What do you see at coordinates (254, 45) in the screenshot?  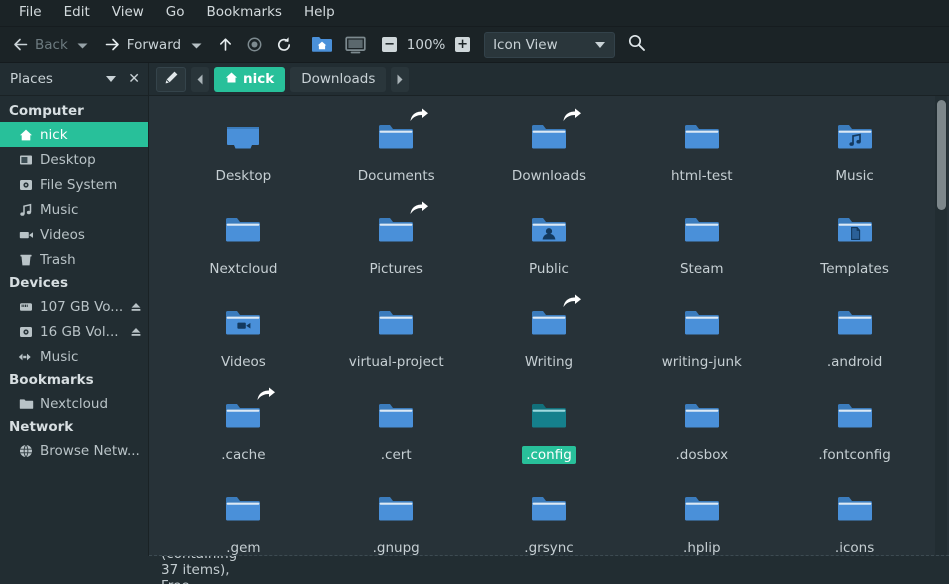 I see `stop-button` at bounding box center [254, 45].